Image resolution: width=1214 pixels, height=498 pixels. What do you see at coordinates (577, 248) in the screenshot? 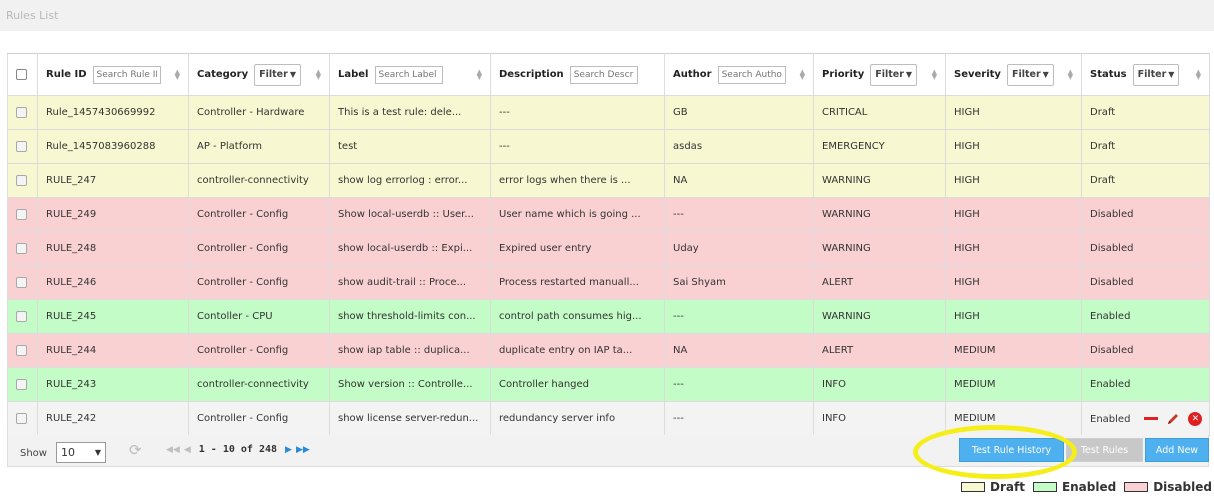
I see `description-cell: Expired user entry` at bounding box center [577, 248].